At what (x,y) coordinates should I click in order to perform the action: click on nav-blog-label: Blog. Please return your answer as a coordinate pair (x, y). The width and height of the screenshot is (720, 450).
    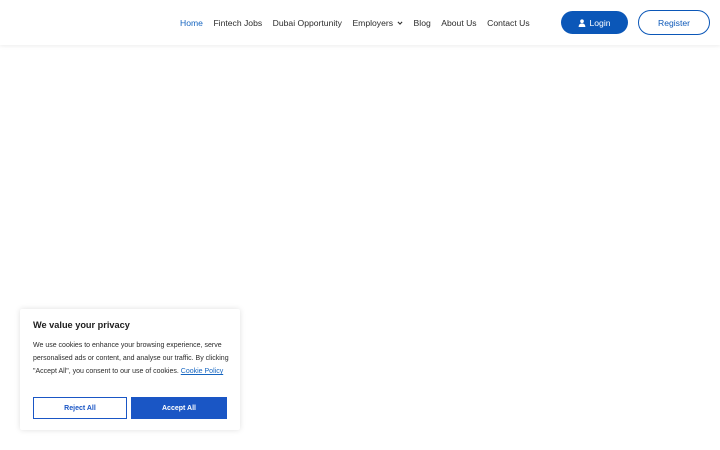
    Looking at the image, I should click on (422, 22).